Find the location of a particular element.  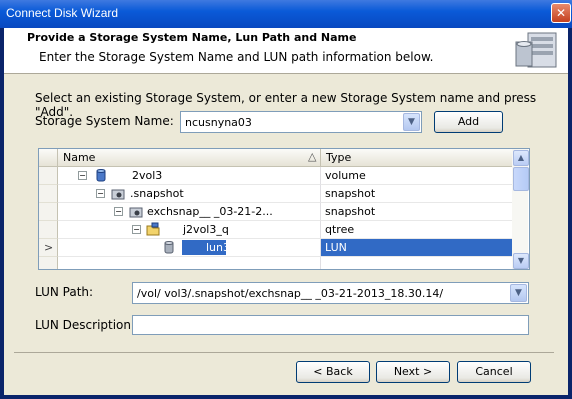

back-button-label: < Back is located at coordinates (333, 371).